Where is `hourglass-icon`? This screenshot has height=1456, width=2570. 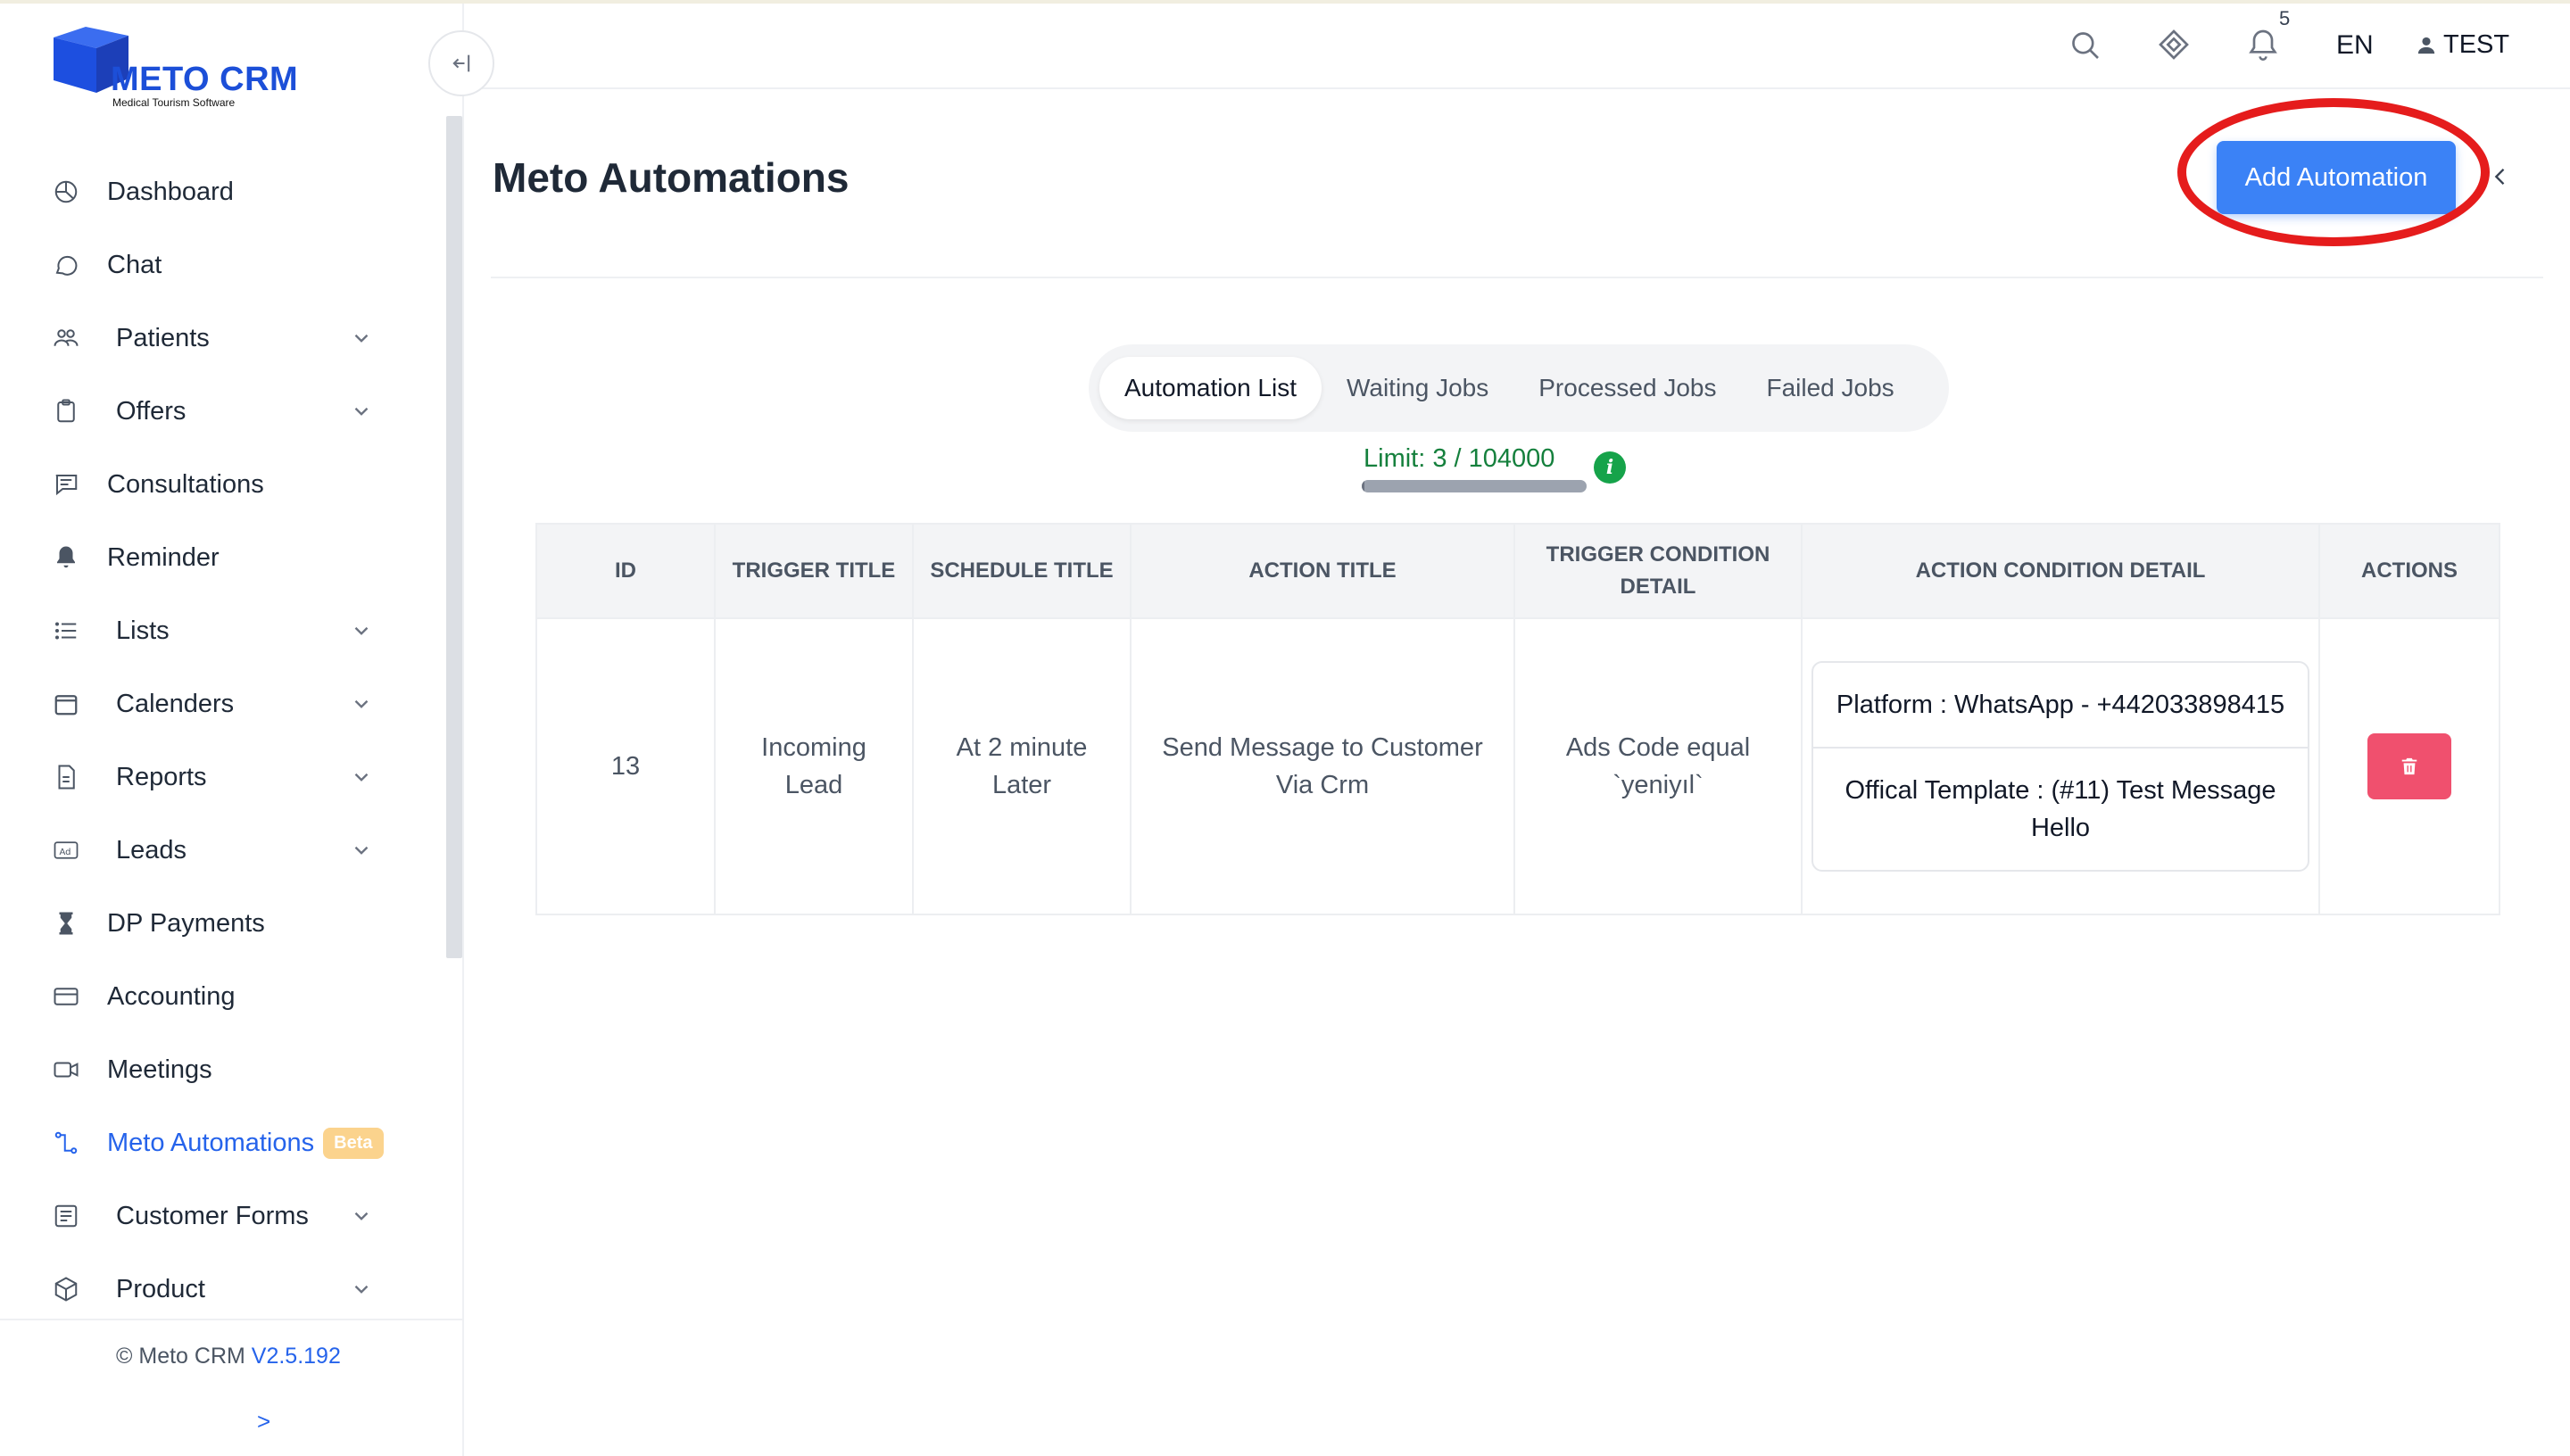
hourglass-icon is located at coordinates (66, 923).